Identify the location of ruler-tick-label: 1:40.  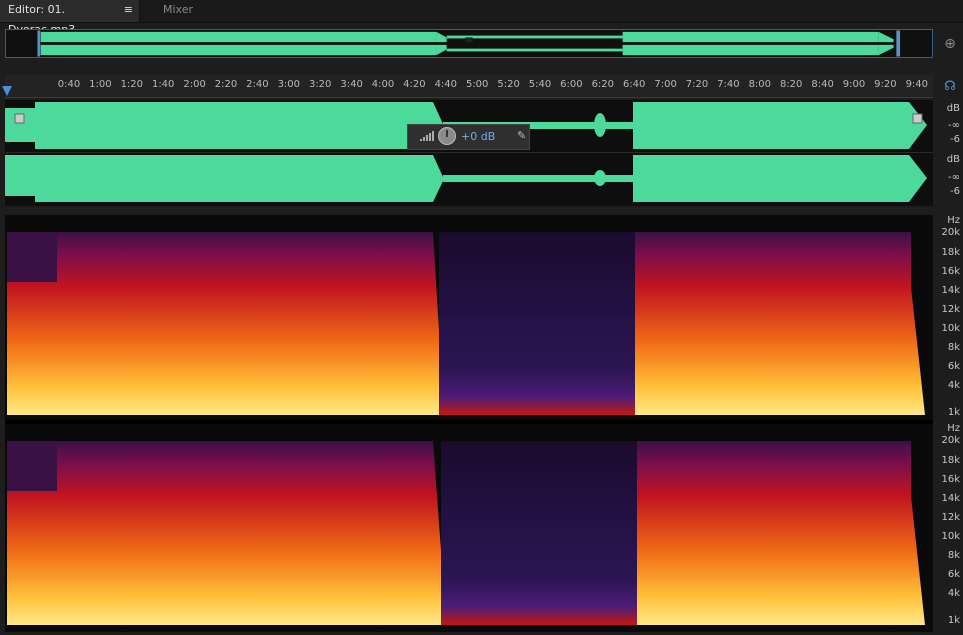
(163, 84).